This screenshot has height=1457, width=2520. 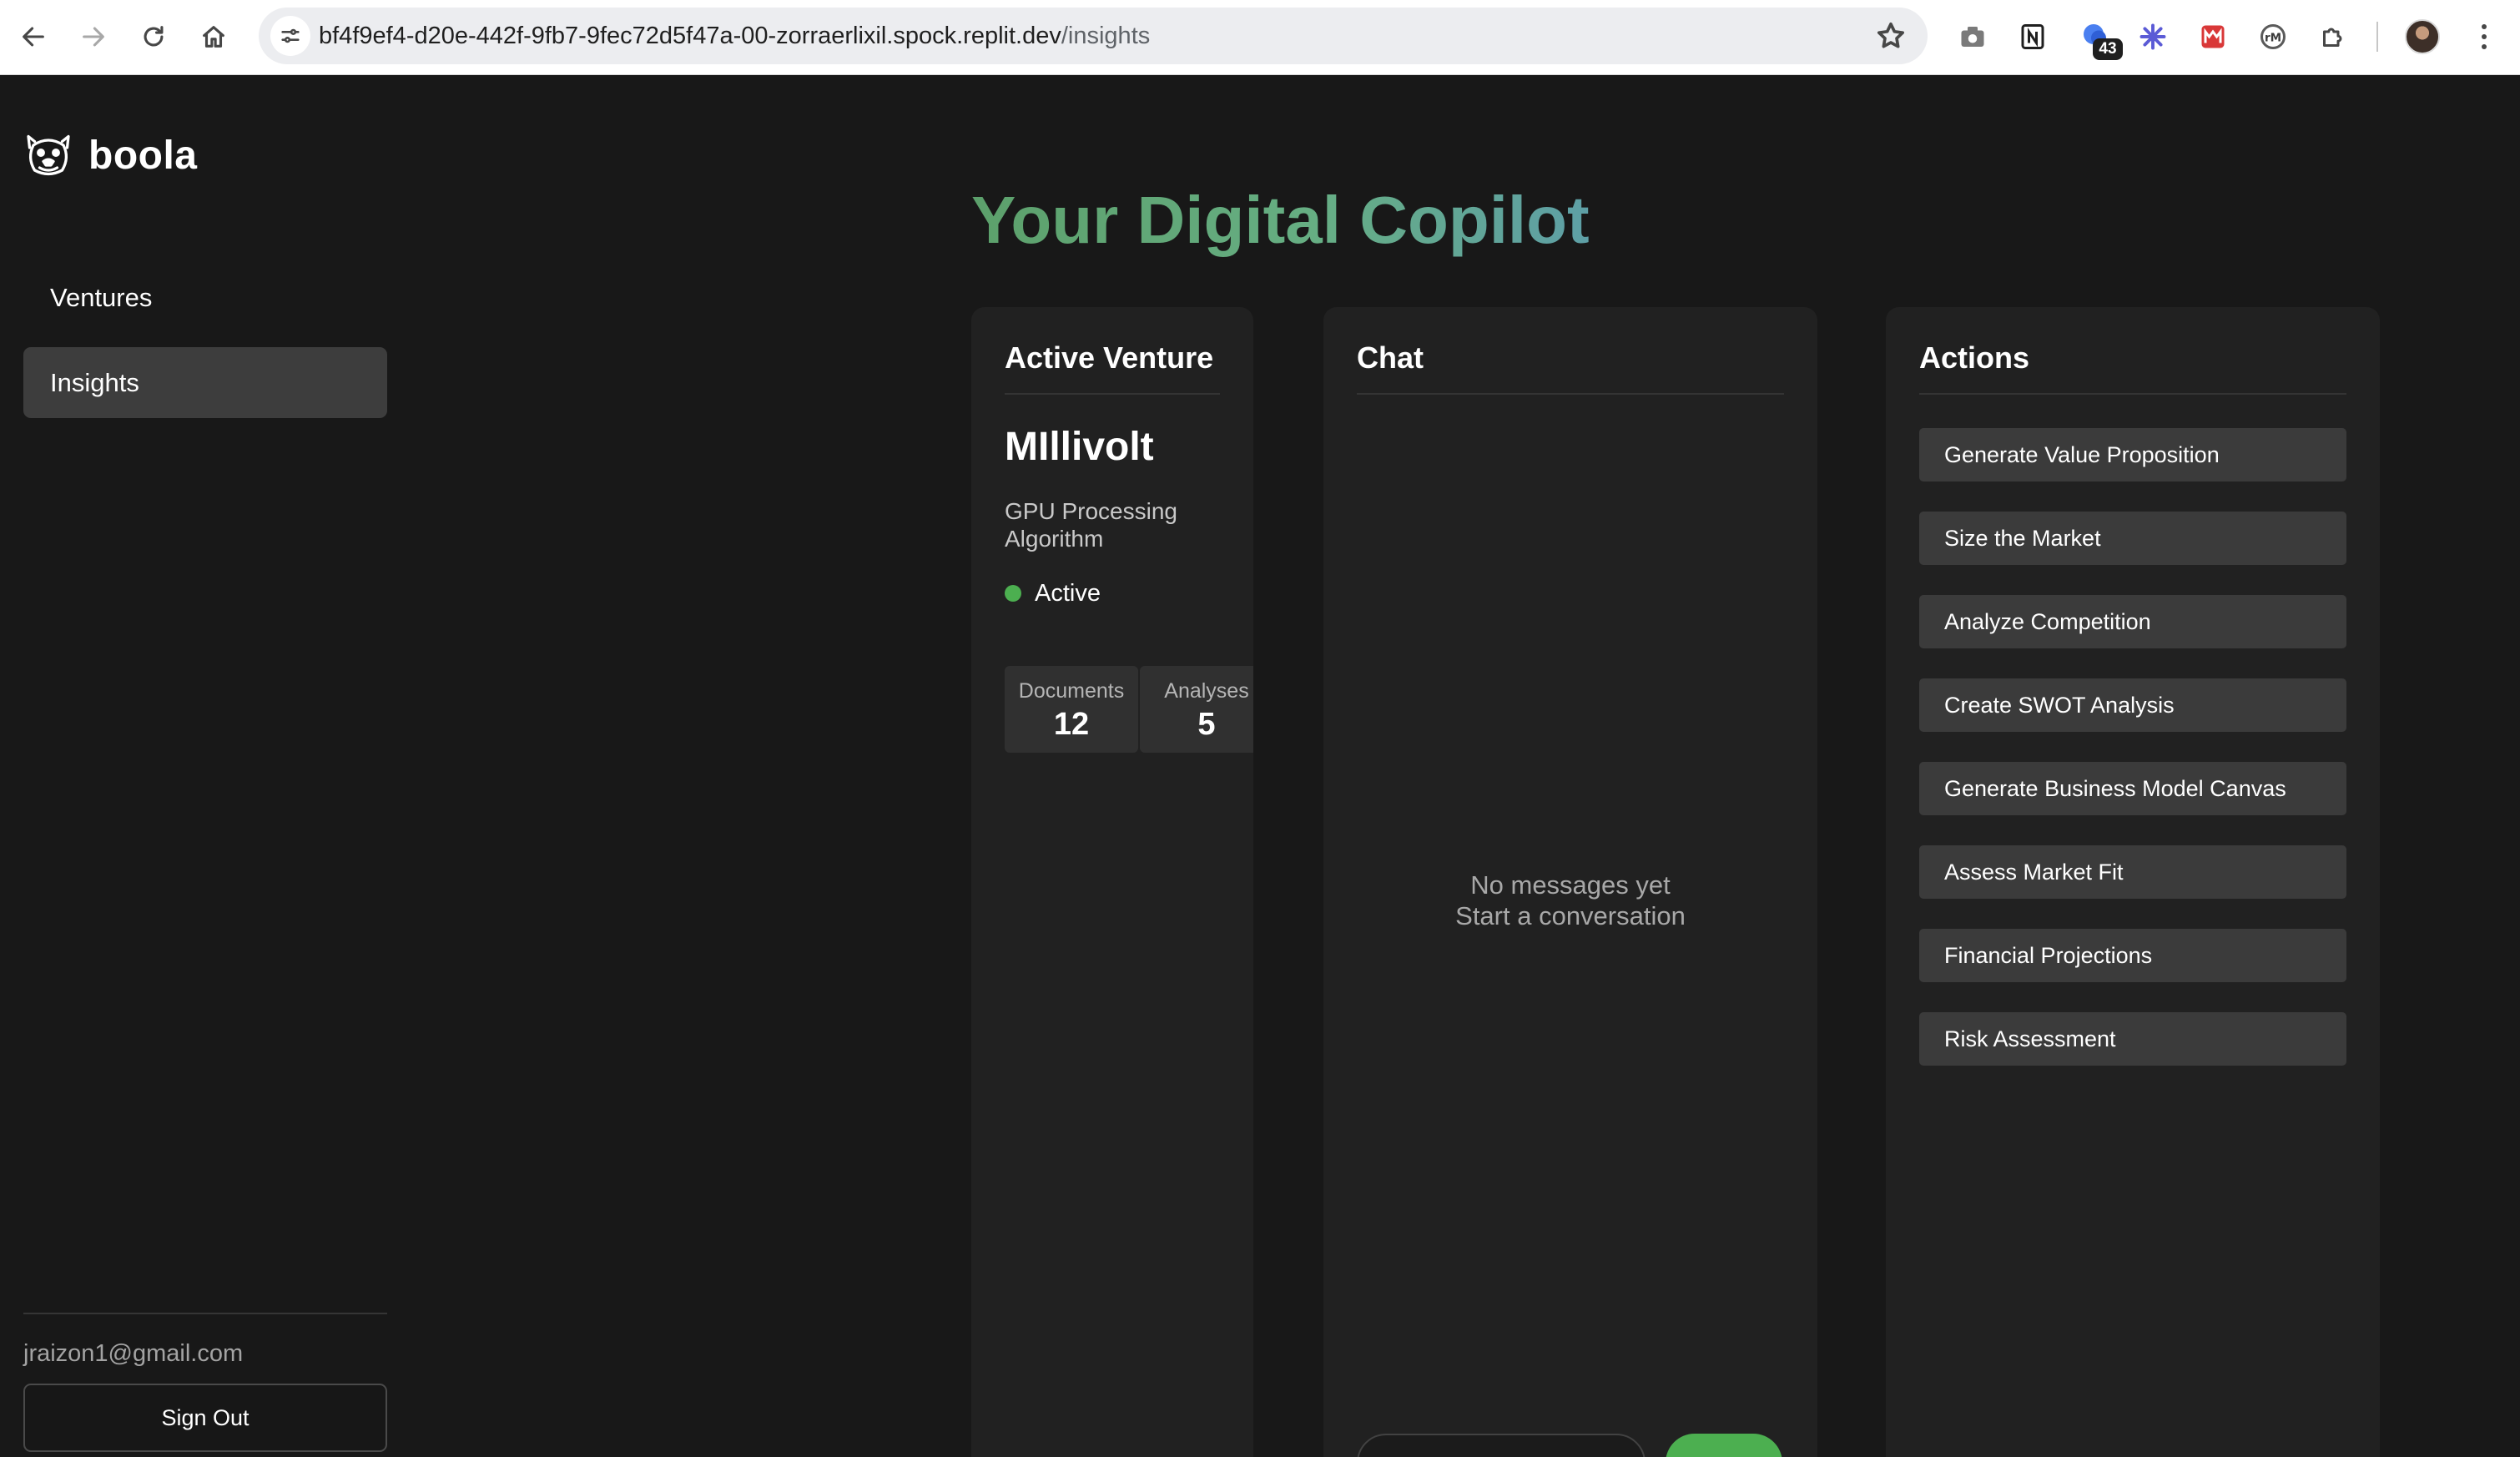 What do you see at coordinates (2133, 956) in the screenshot?
I see `action-financial-projections: Financial Projections` at bounding box center [2133, 956].